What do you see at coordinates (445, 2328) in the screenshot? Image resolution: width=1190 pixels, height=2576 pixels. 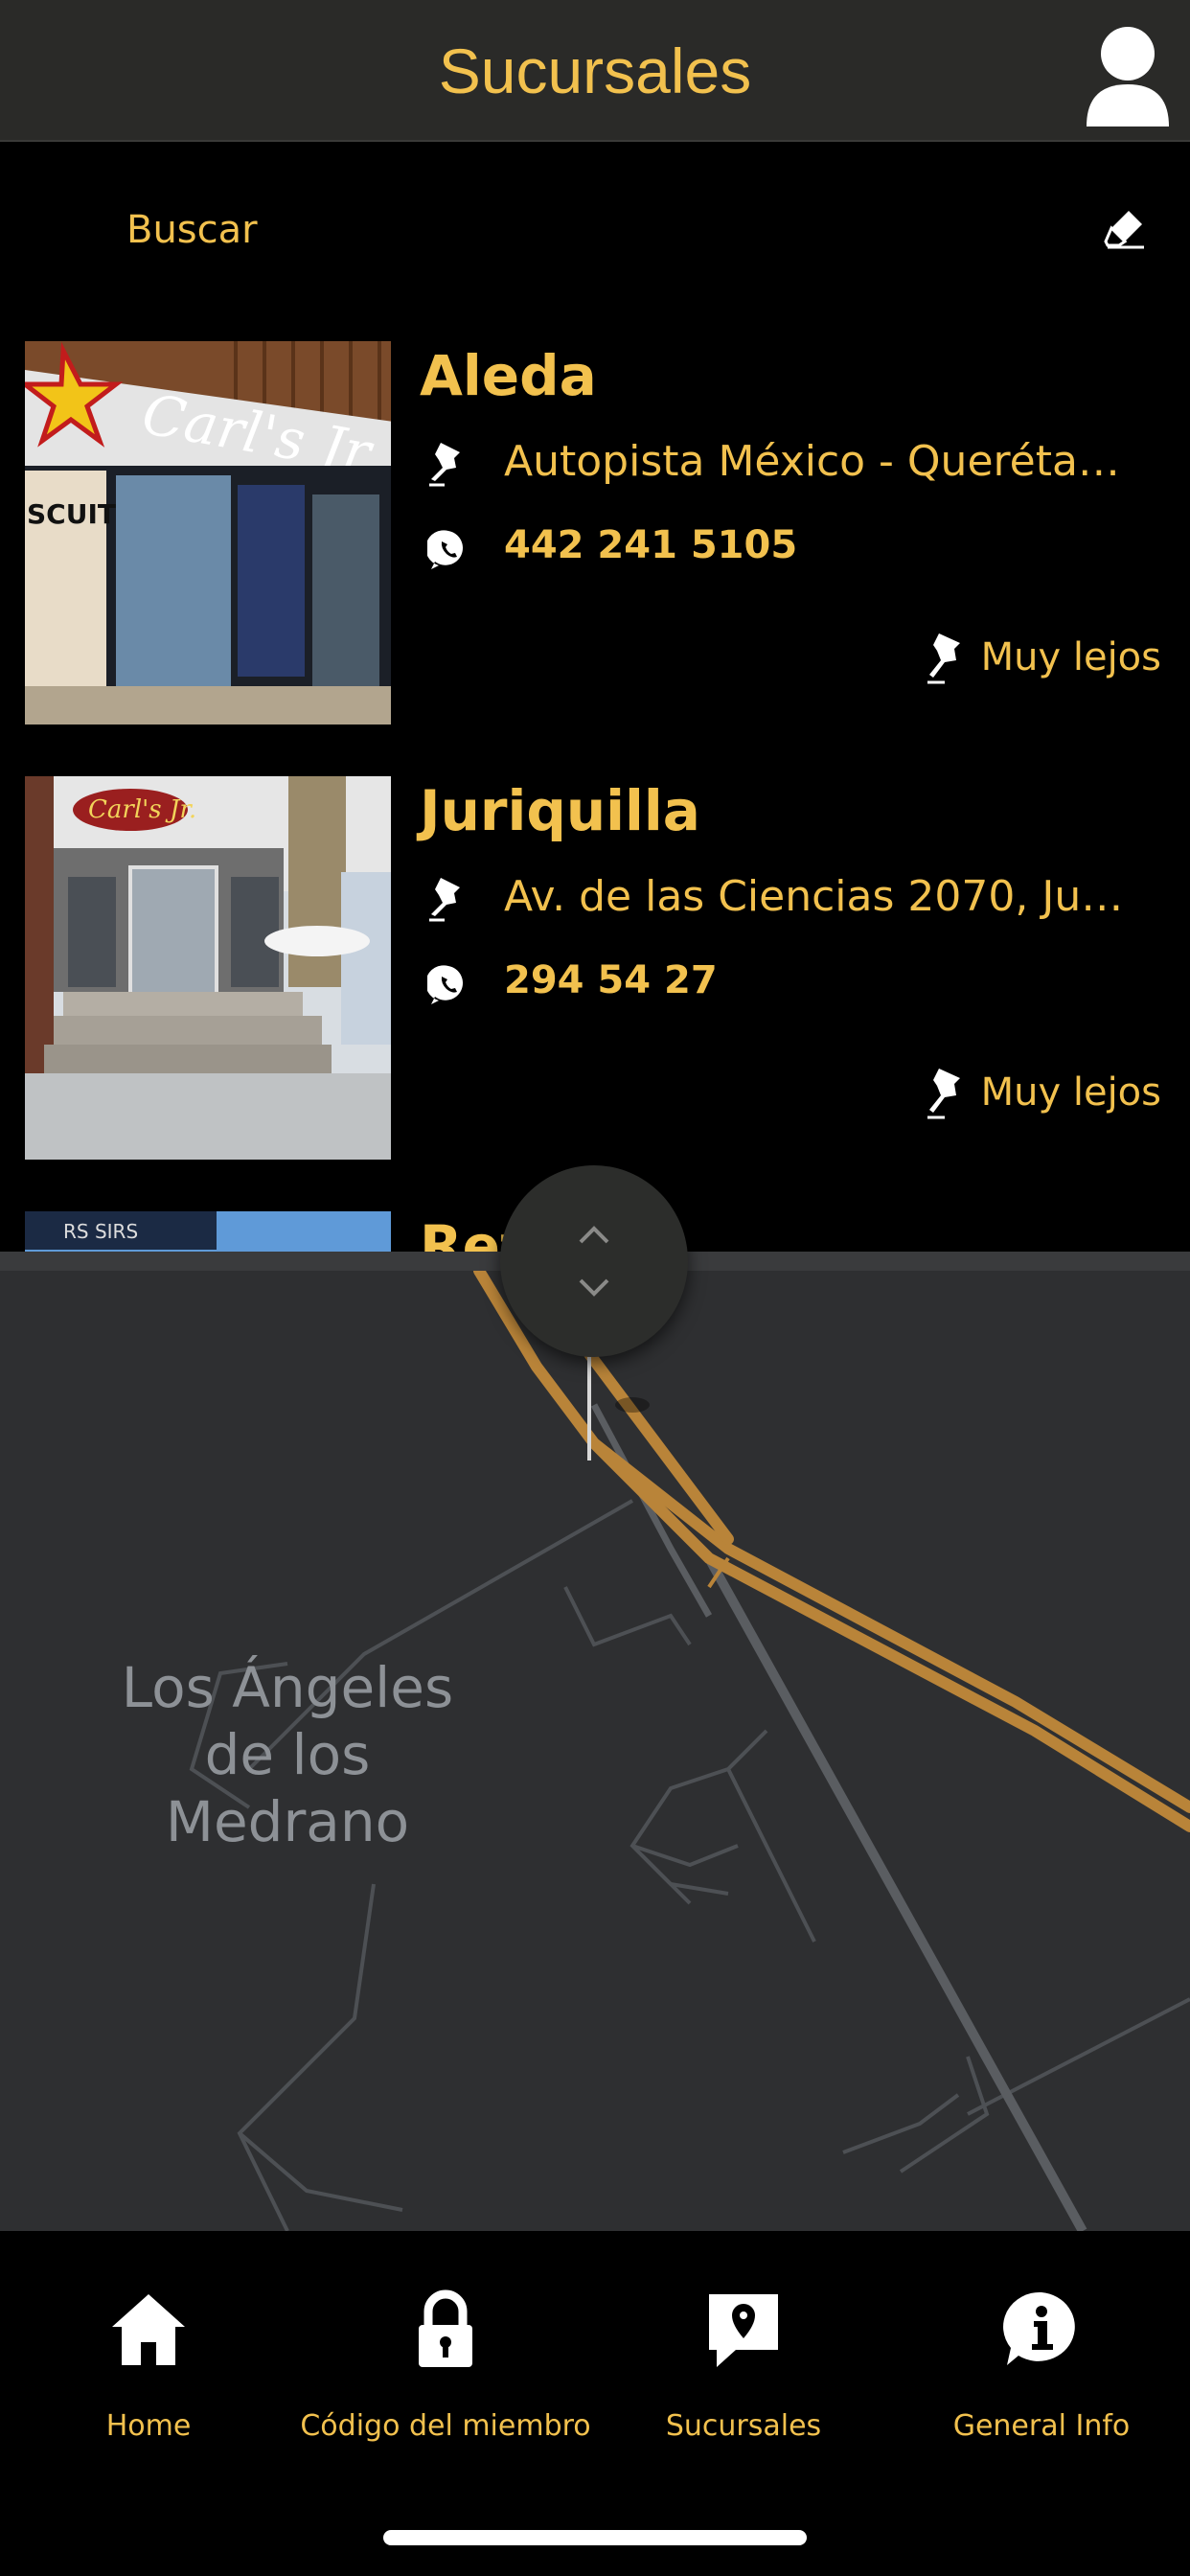 I see `lock-icon` at bounding box center [445, 2328].